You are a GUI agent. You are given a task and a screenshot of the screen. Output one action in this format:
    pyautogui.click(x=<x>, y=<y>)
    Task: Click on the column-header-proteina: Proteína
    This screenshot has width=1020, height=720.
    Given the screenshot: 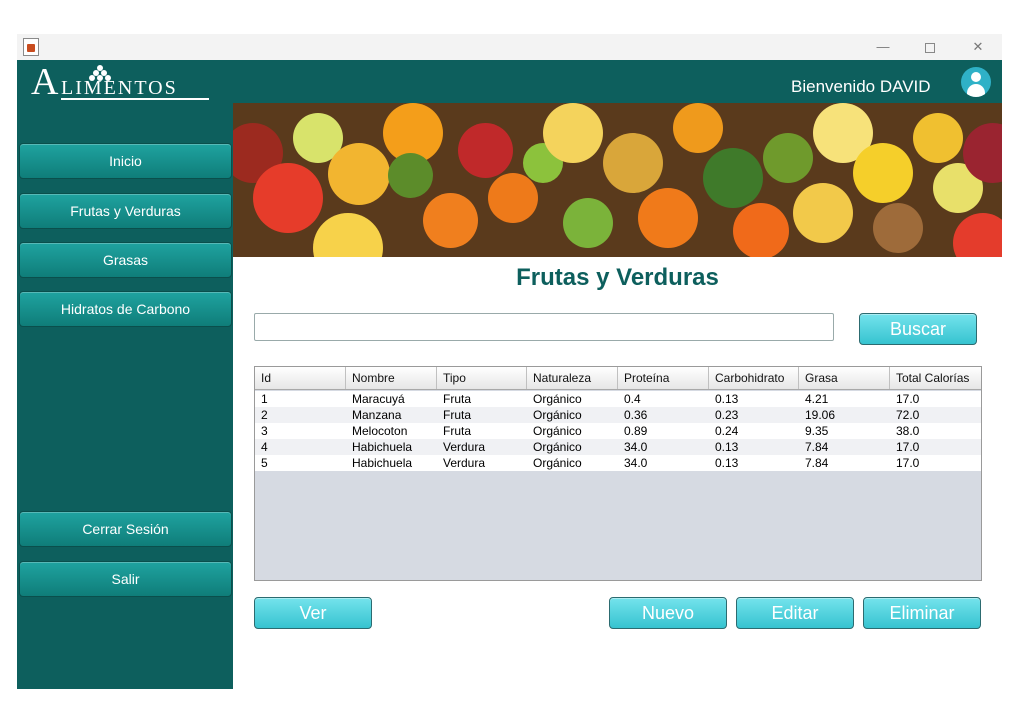 What is the action you would take?
    pyautogui.click(x=663, y=378)
    